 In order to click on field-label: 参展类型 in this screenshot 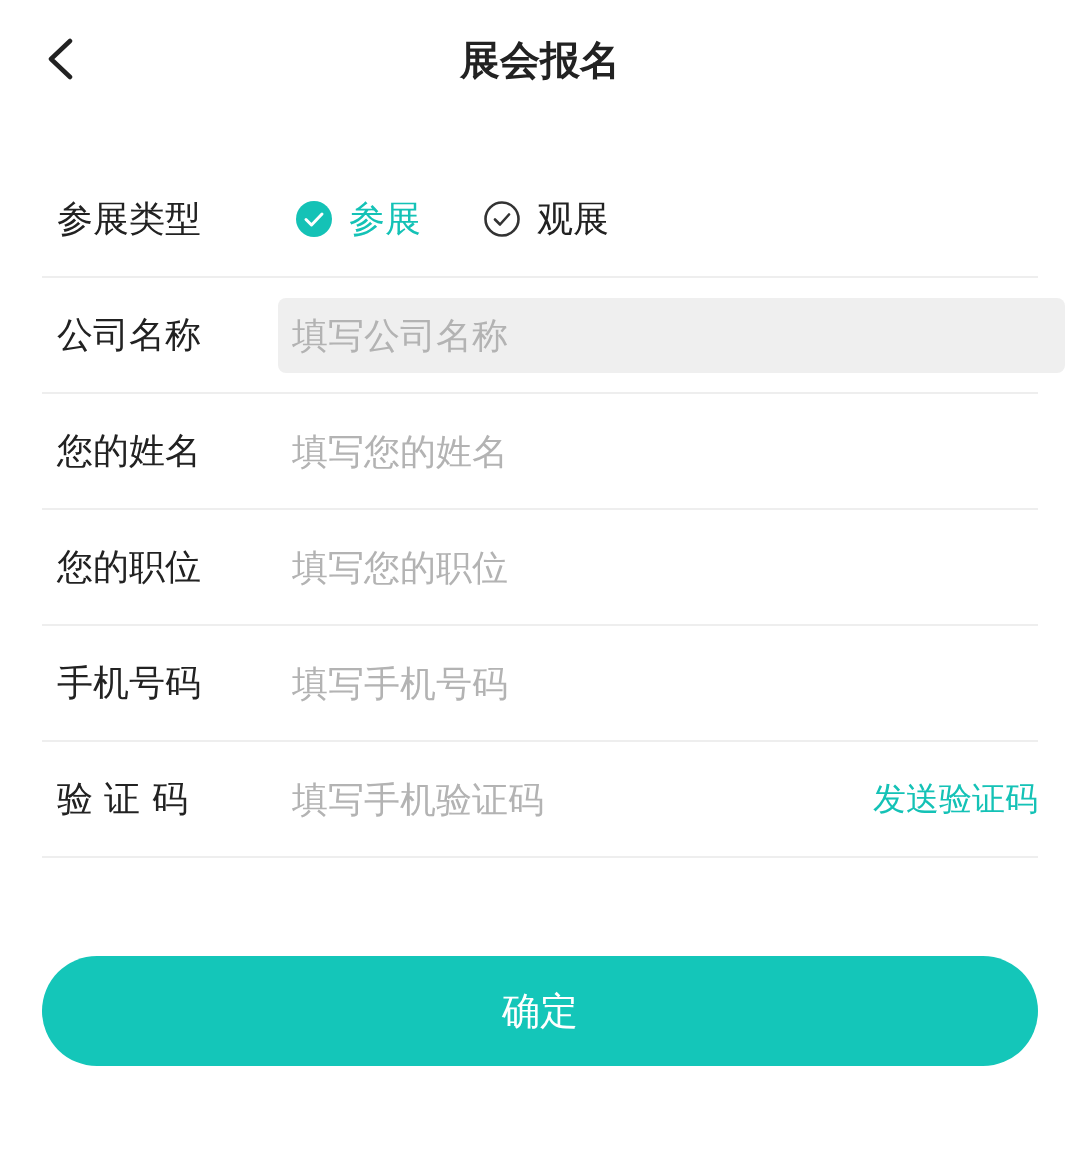, I will do `click(129, 218)`.